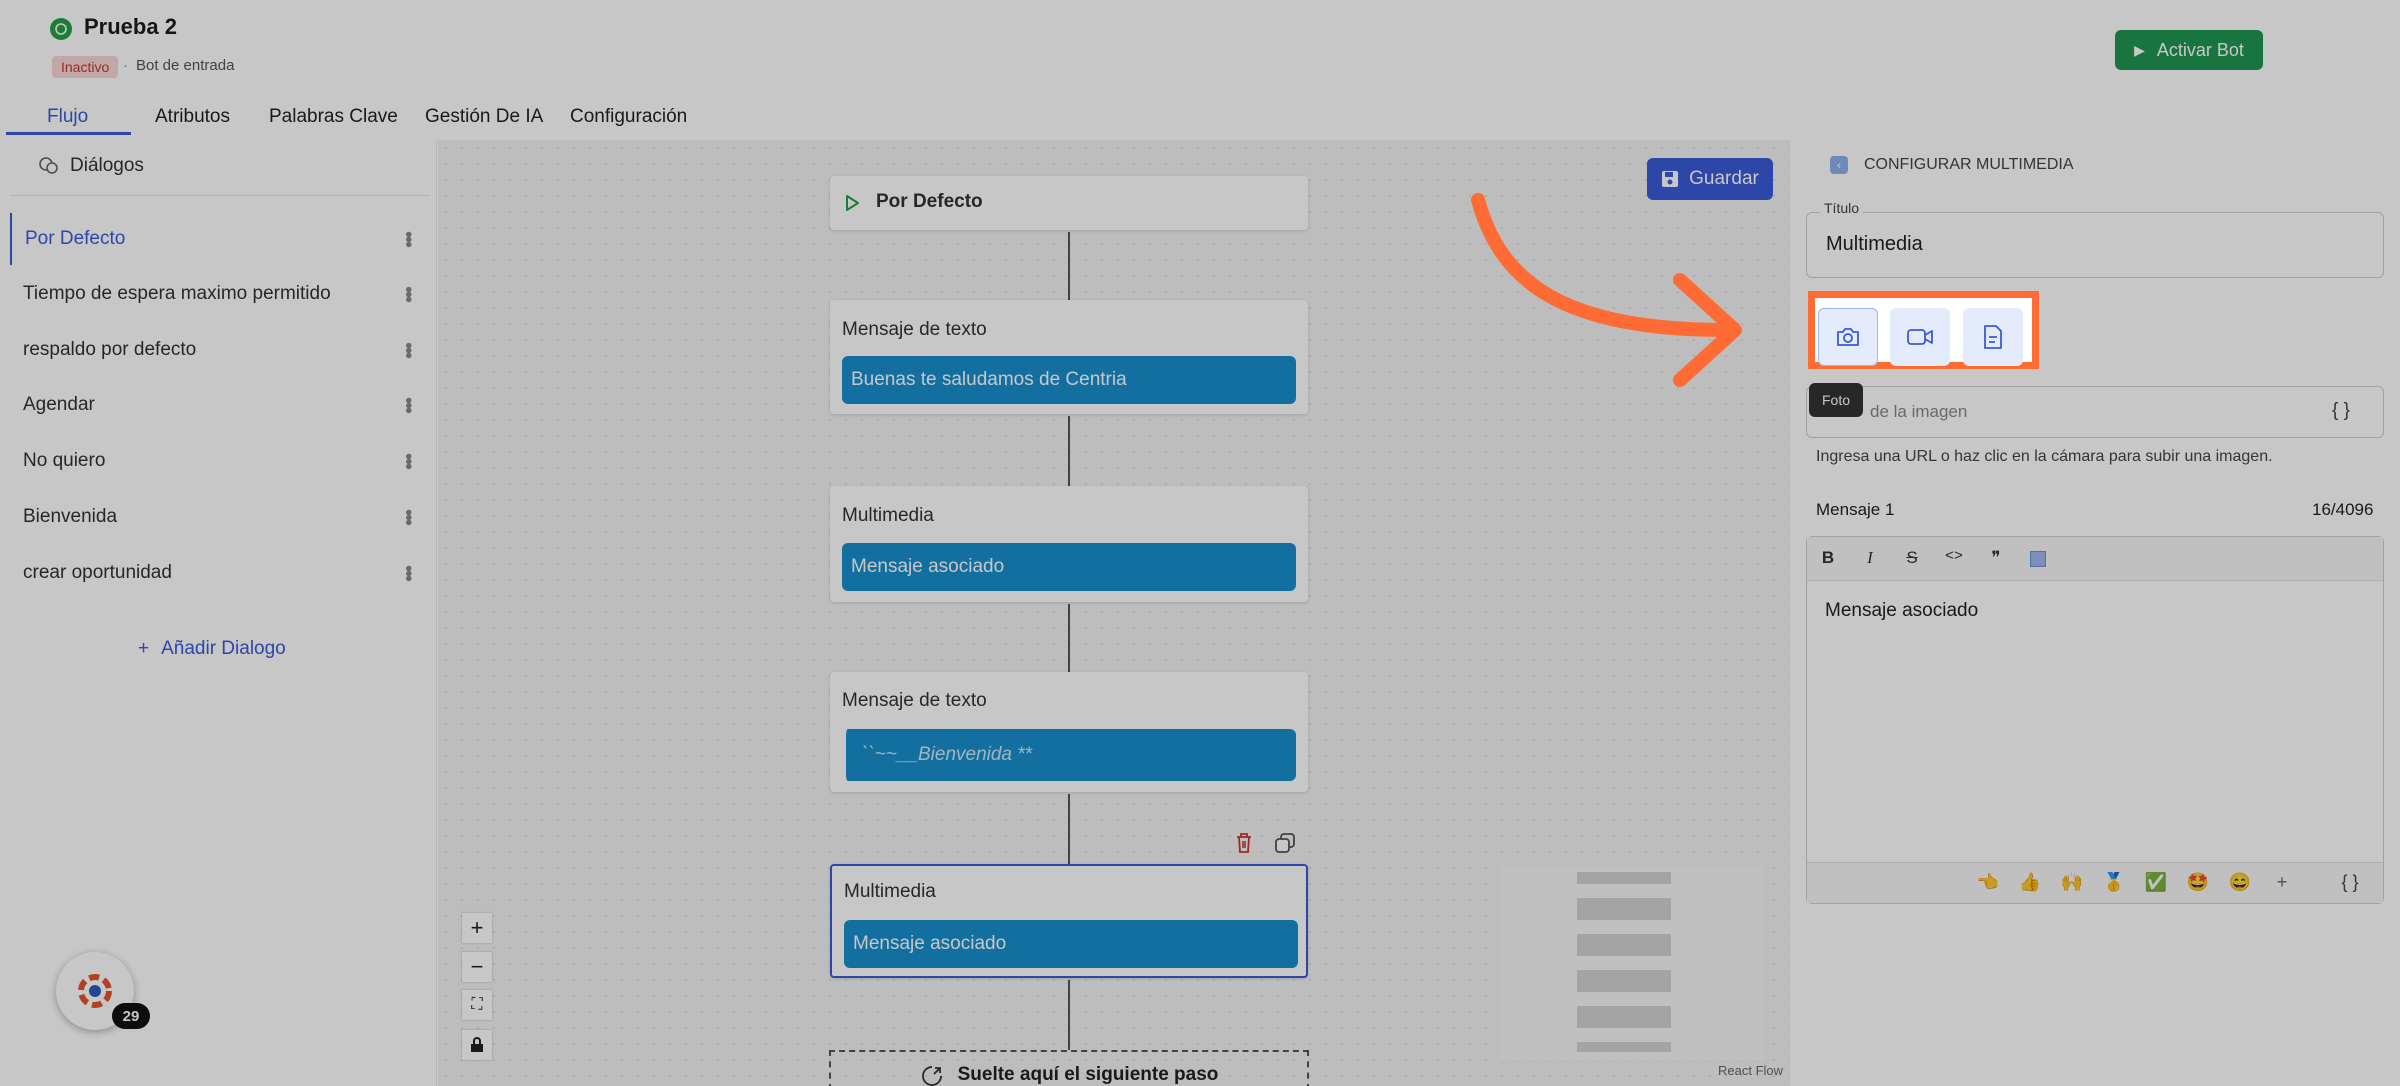 The height and width of the screenshot is (1086, 2400). What do you see at coordinates (2095, 882) in the screenshot?
I see `editor-footer` at bounding box center [2095, 882].